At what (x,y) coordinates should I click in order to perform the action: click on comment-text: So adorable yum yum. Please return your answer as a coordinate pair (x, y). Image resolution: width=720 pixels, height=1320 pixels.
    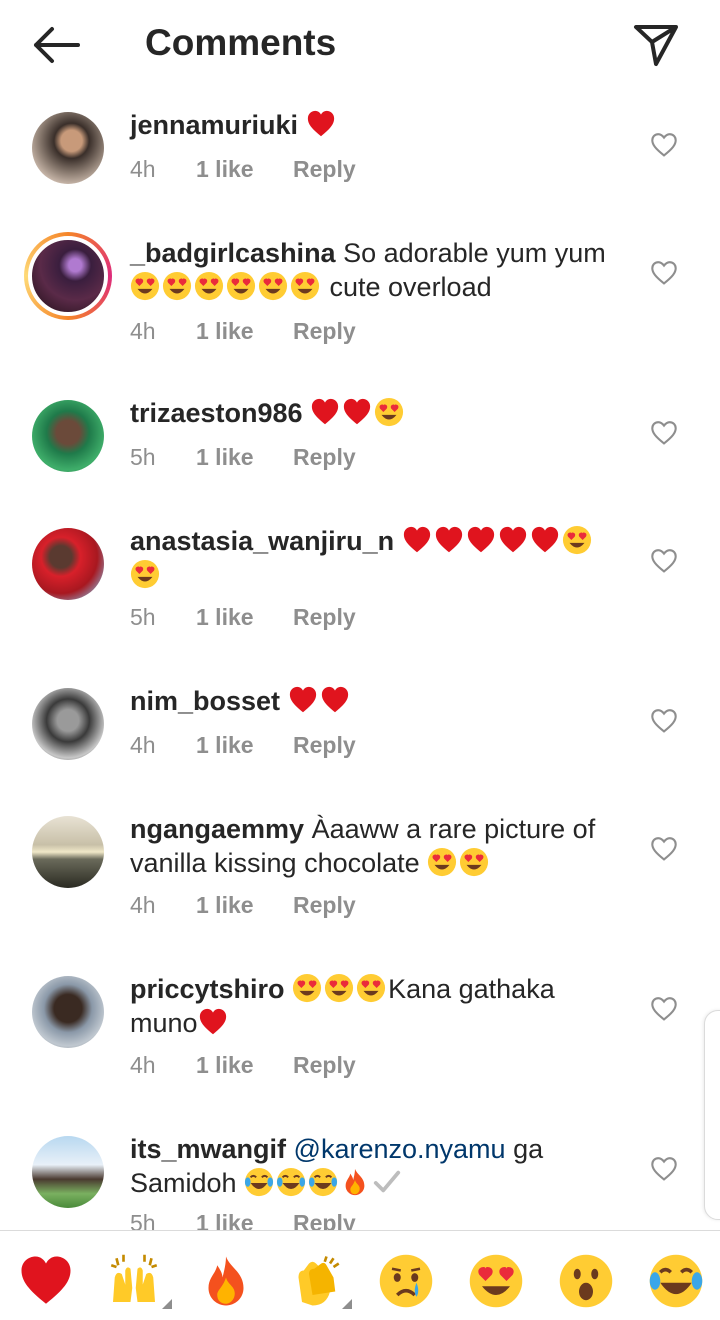
    Looking at the image, I should click on (470, 253).